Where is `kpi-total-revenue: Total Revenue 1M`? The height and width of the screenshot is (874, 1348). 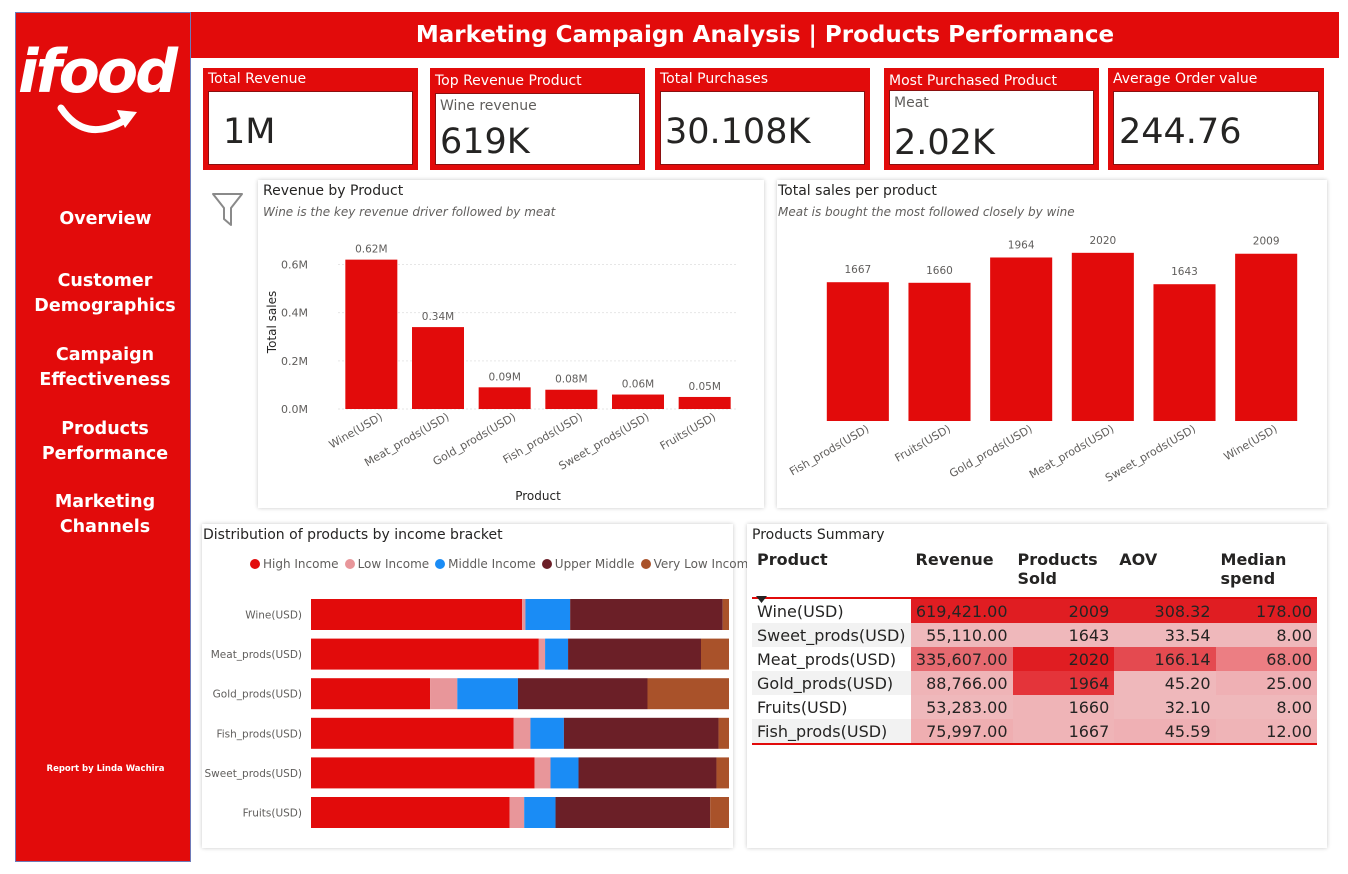 kpi-total-revenue: Total Revenue 1M is located at coordinates (310, 119).